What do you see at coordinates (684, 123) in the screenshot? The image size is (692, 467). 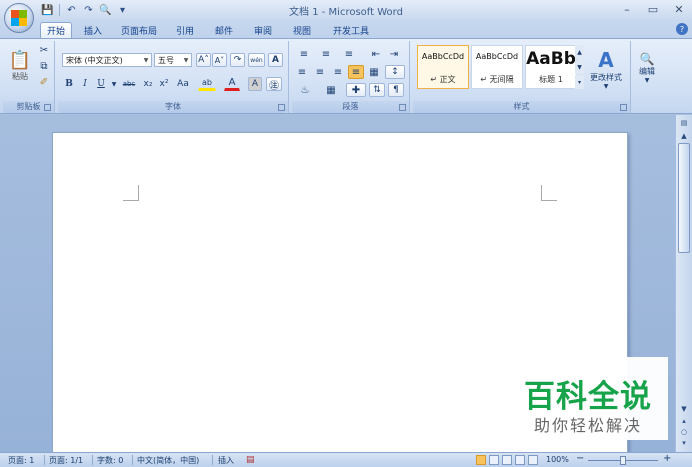 I see `ruler-toggle-icon: ▤` at bounding box center [684, 123].